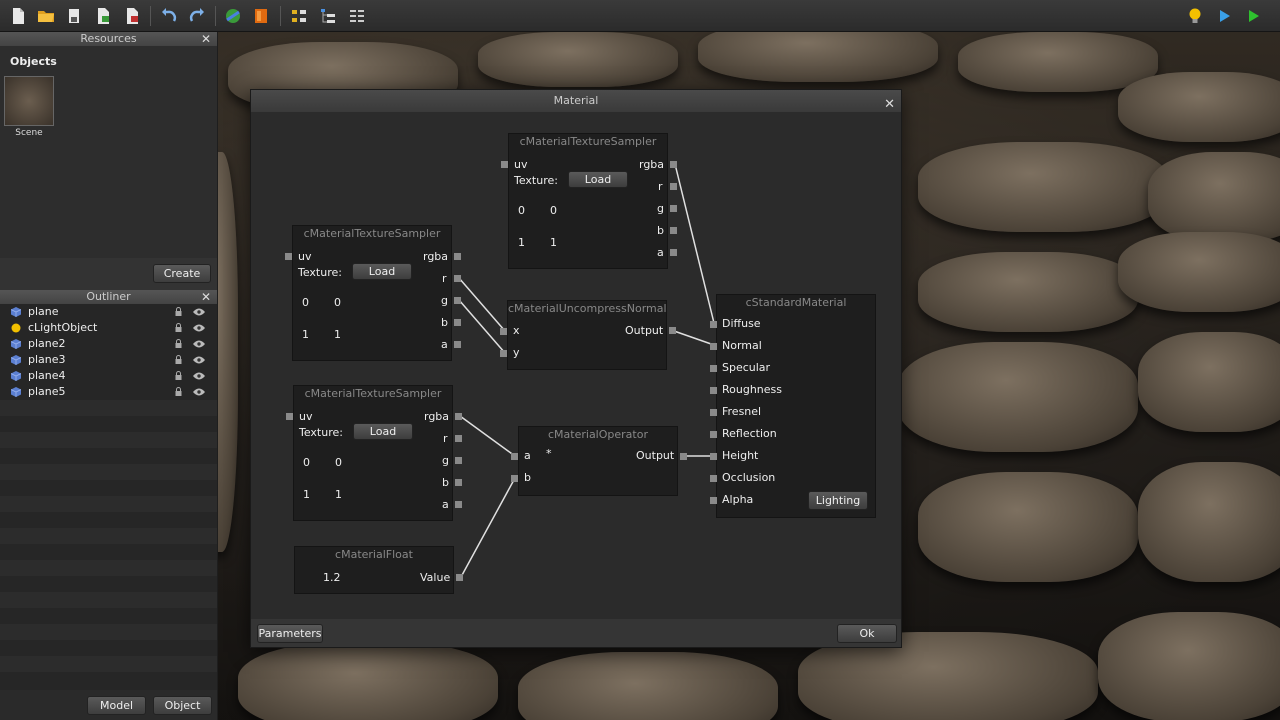 This screenshot has width=1280, height=720. Describe the element at coordinates (599, 461) in the screenshot. I see `operator-node: cMaterialOperator a b * Output` at that location.